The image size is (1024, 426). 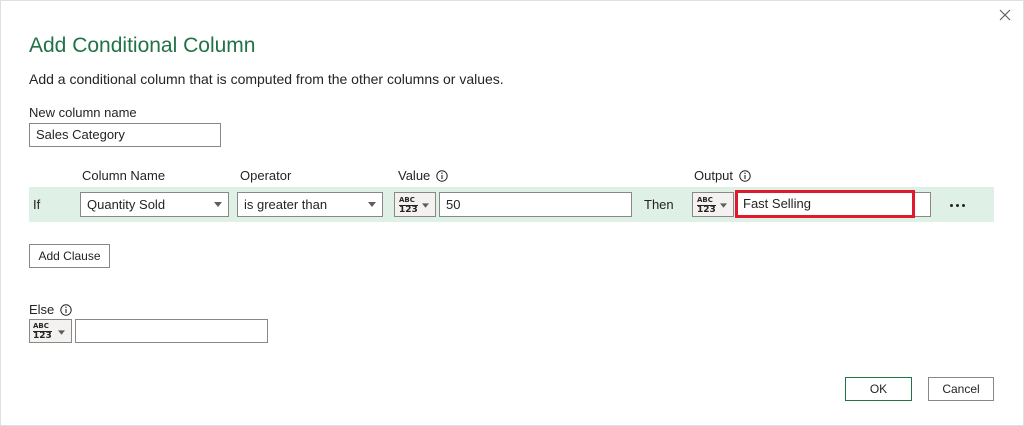 I want to click on output-type-button: ABC 123, so click(x=713, y=204).